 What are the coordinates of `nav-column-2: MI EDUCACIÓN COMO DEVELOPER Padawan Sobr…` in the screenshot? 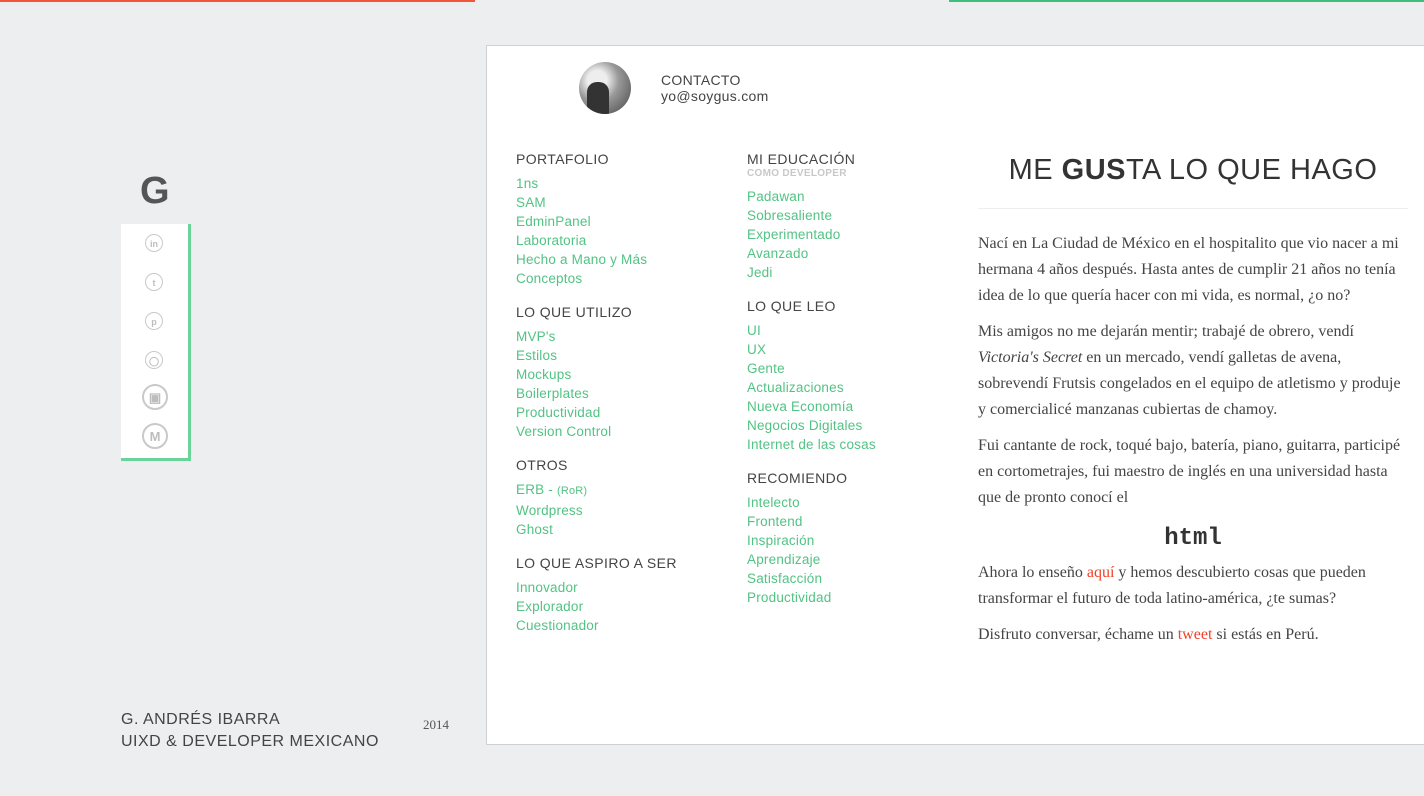 It's located at (857, 387).